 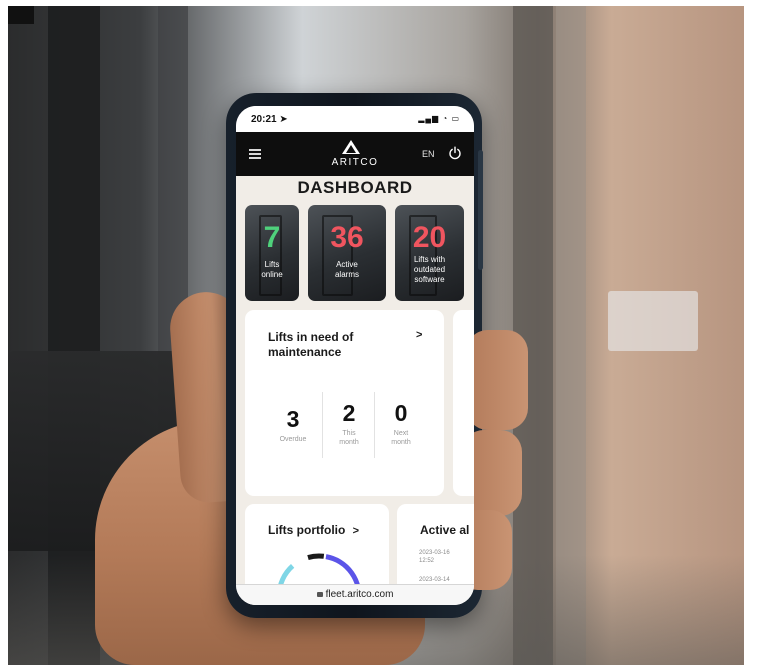 I want to click on metric-label: Next month, so click(x=401, y=438).